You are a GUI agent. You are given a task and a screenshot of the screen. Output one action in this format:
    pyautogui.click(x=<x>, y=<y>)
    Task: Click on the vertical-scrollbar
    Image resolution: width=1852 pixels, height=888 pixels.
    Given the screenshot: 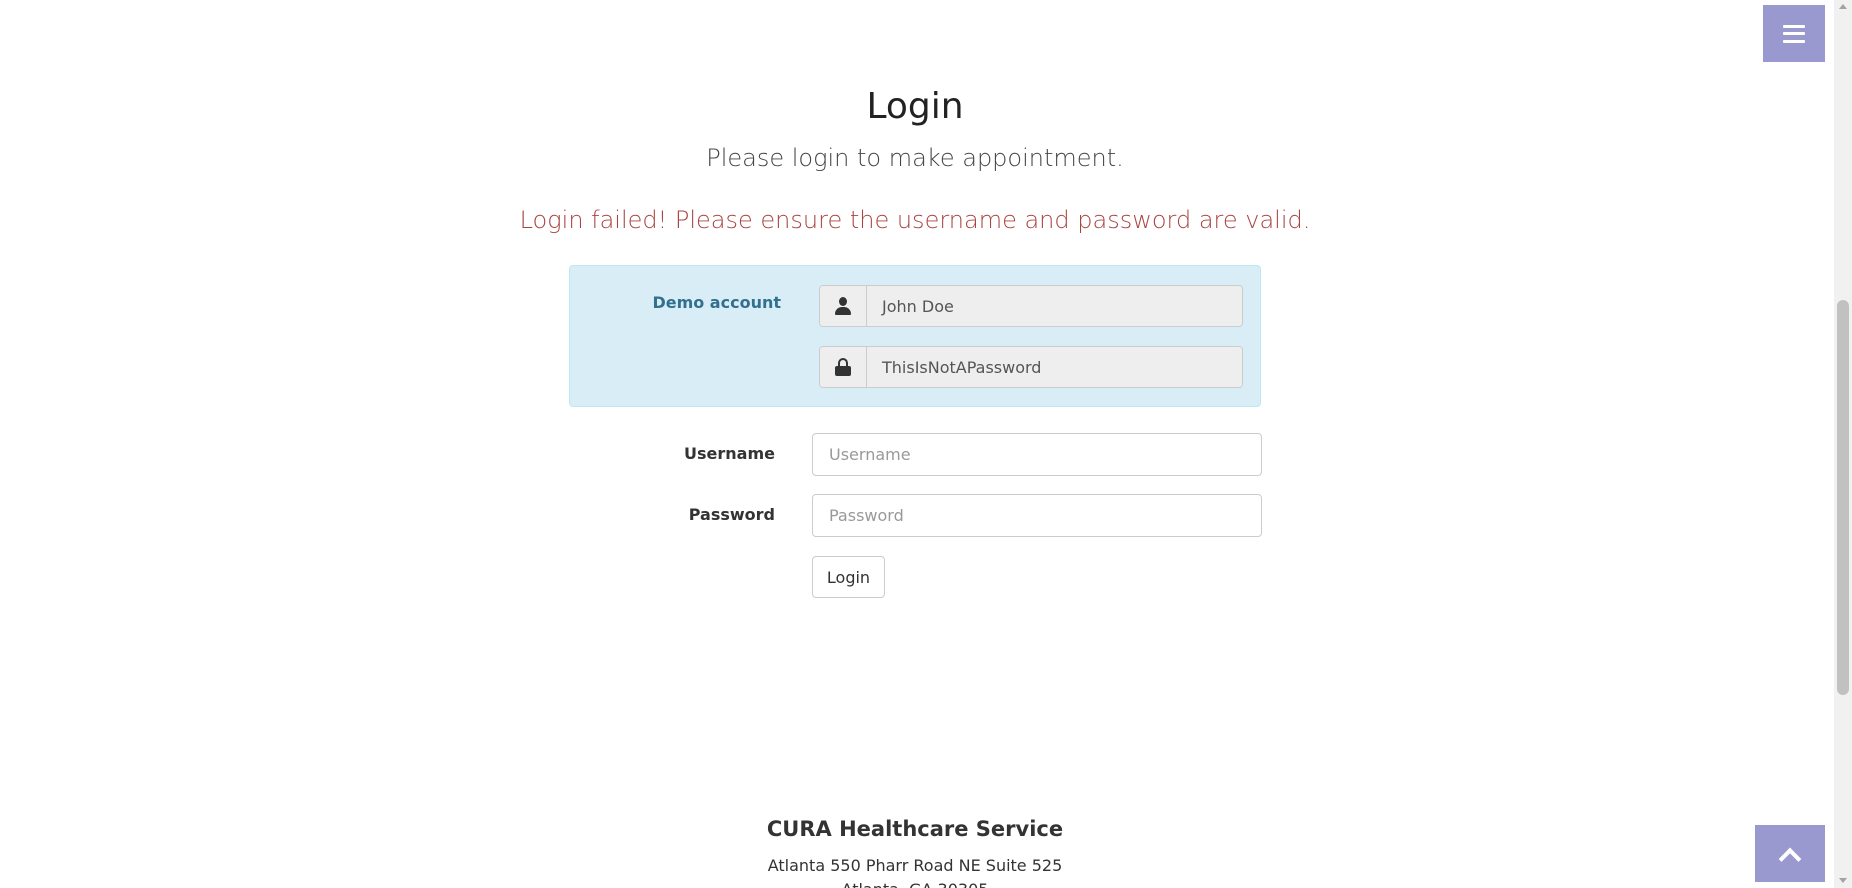 What is the action you would take?
    pyautogui.click(x=1843, y=444)
    